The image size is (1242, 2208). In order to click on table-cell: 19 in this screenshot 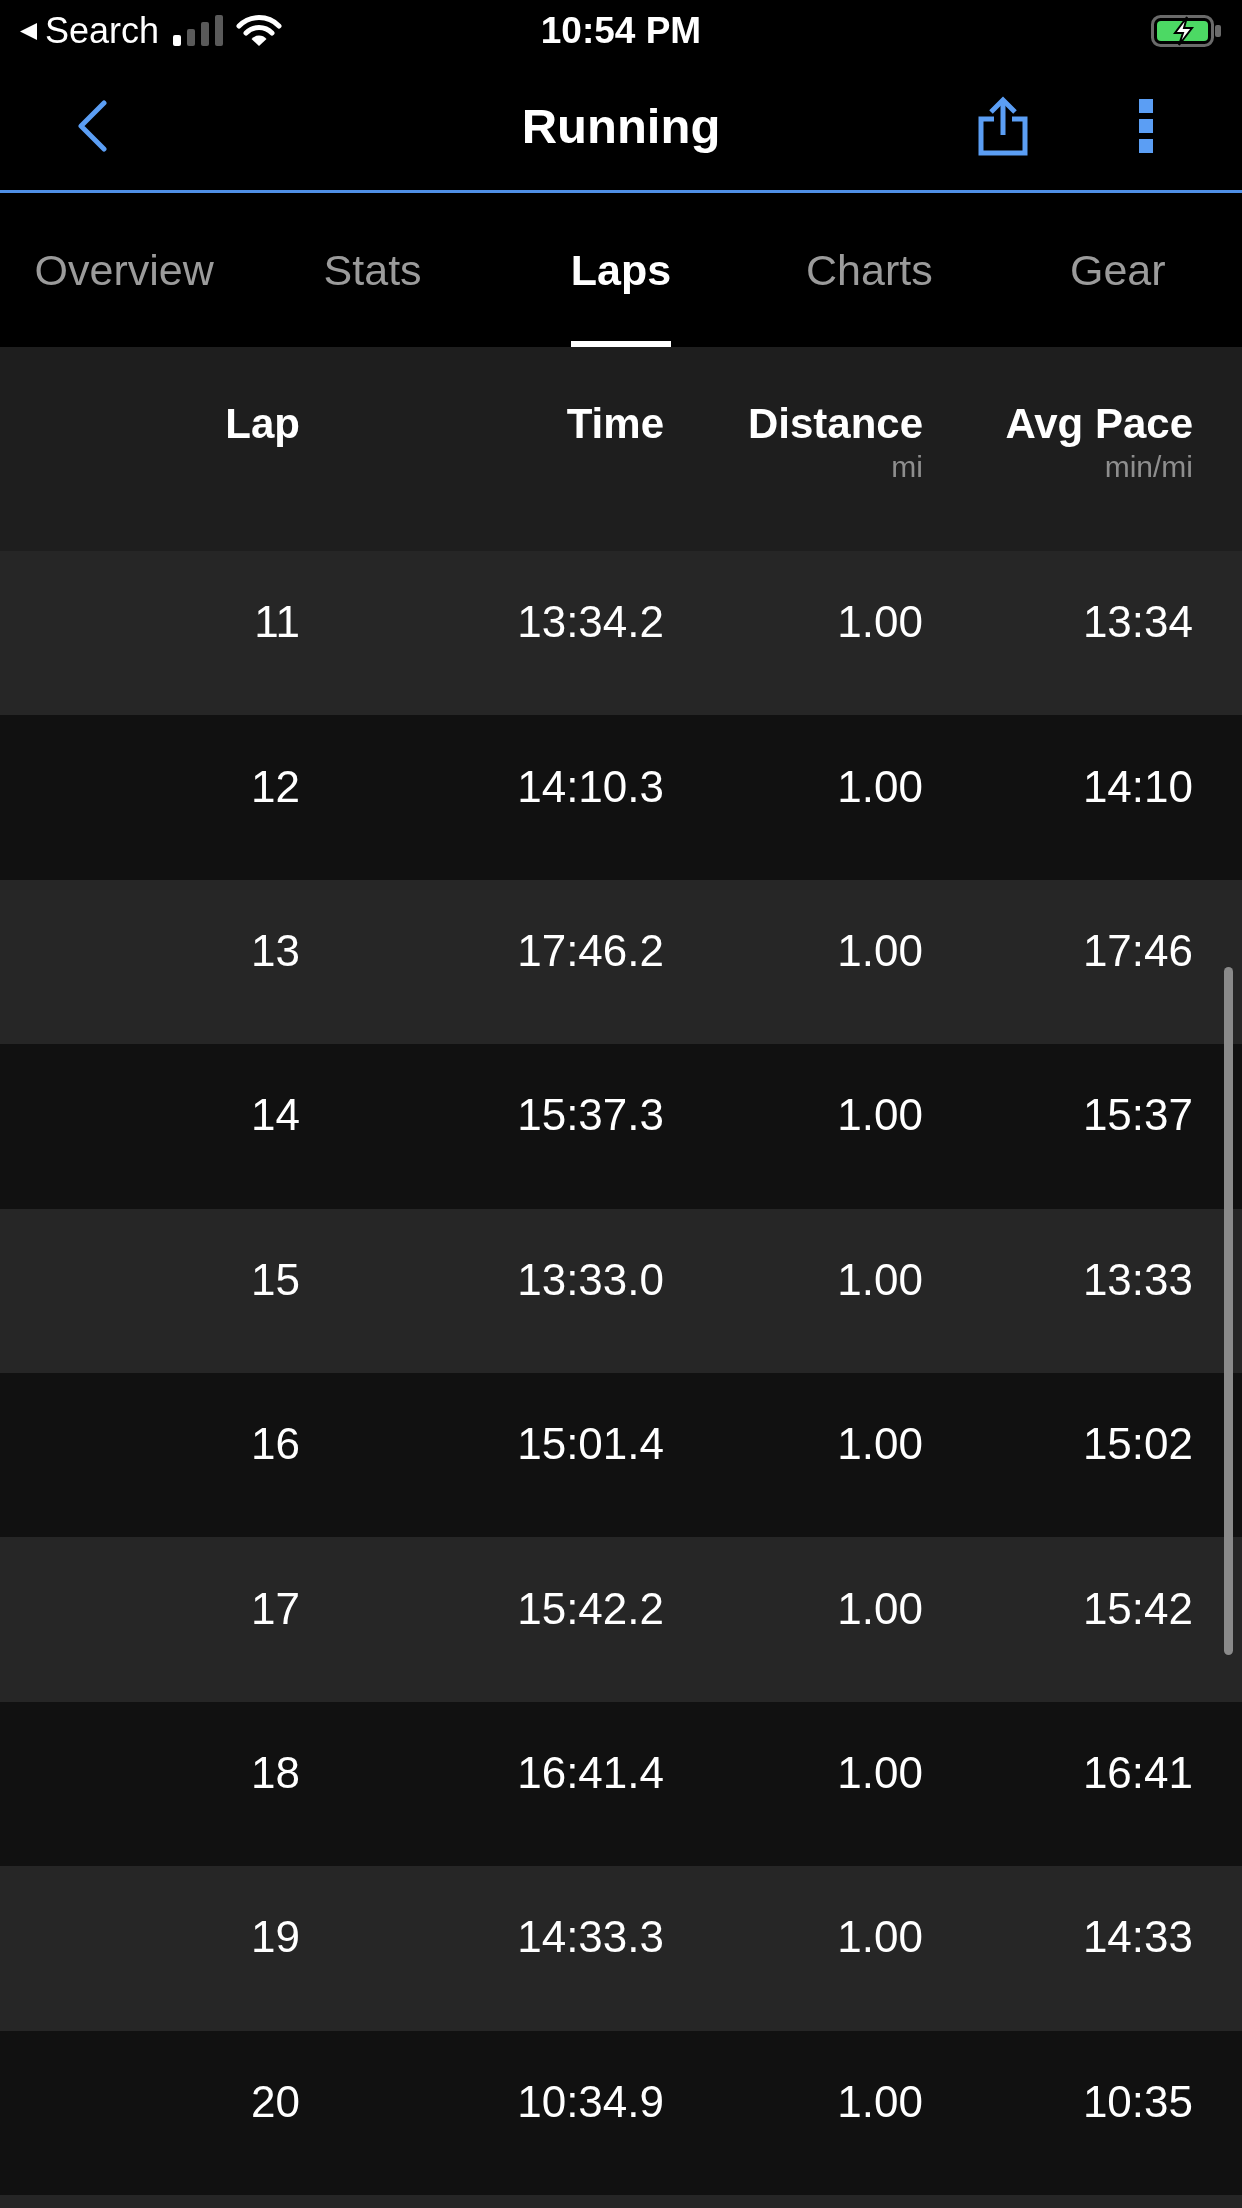, I will do `click(275, 1937)`.